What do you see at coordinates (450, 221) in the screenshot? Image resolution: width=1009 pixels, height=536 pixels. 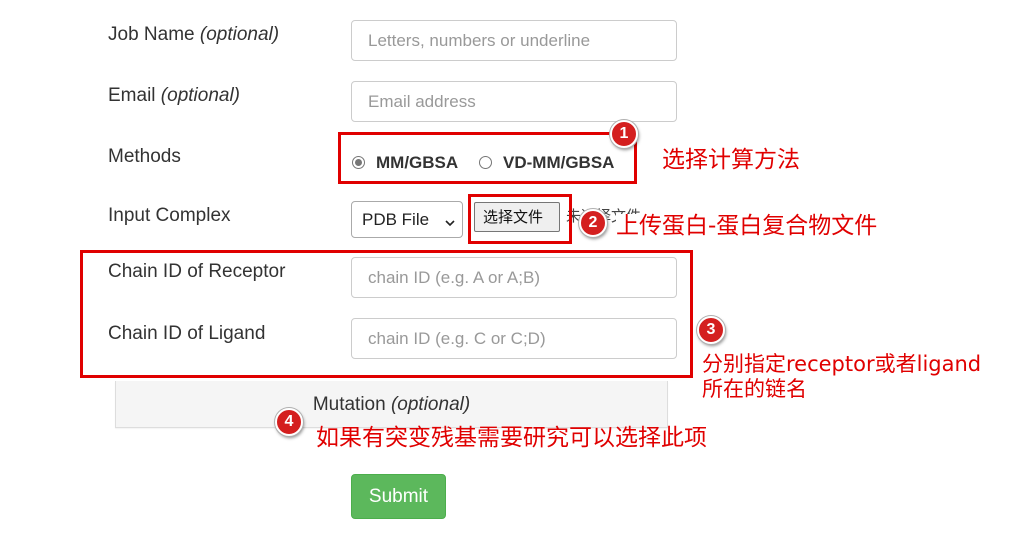 I see `chevron-down-icon` at bounding box center [450, 221].